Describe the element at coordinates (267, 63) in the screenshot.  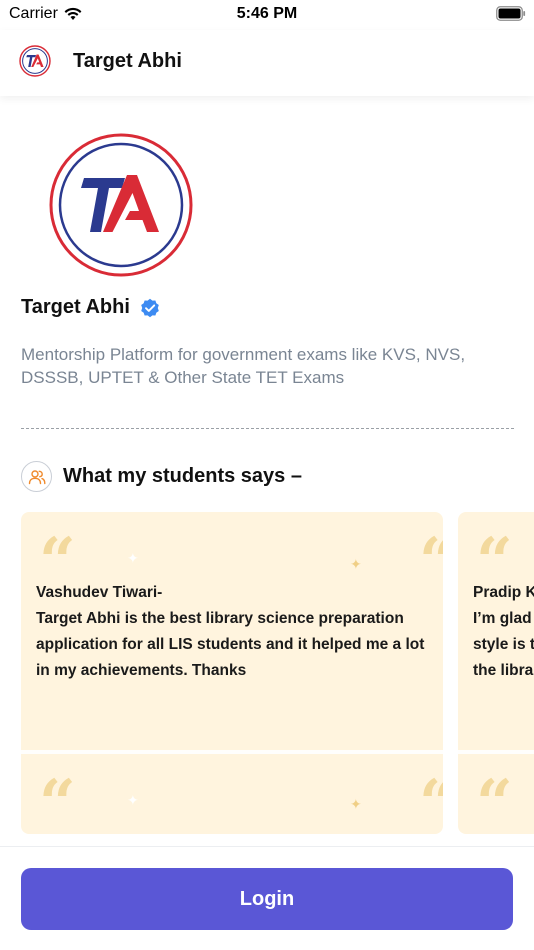
I see `app-header: Target Abhi` at that location.